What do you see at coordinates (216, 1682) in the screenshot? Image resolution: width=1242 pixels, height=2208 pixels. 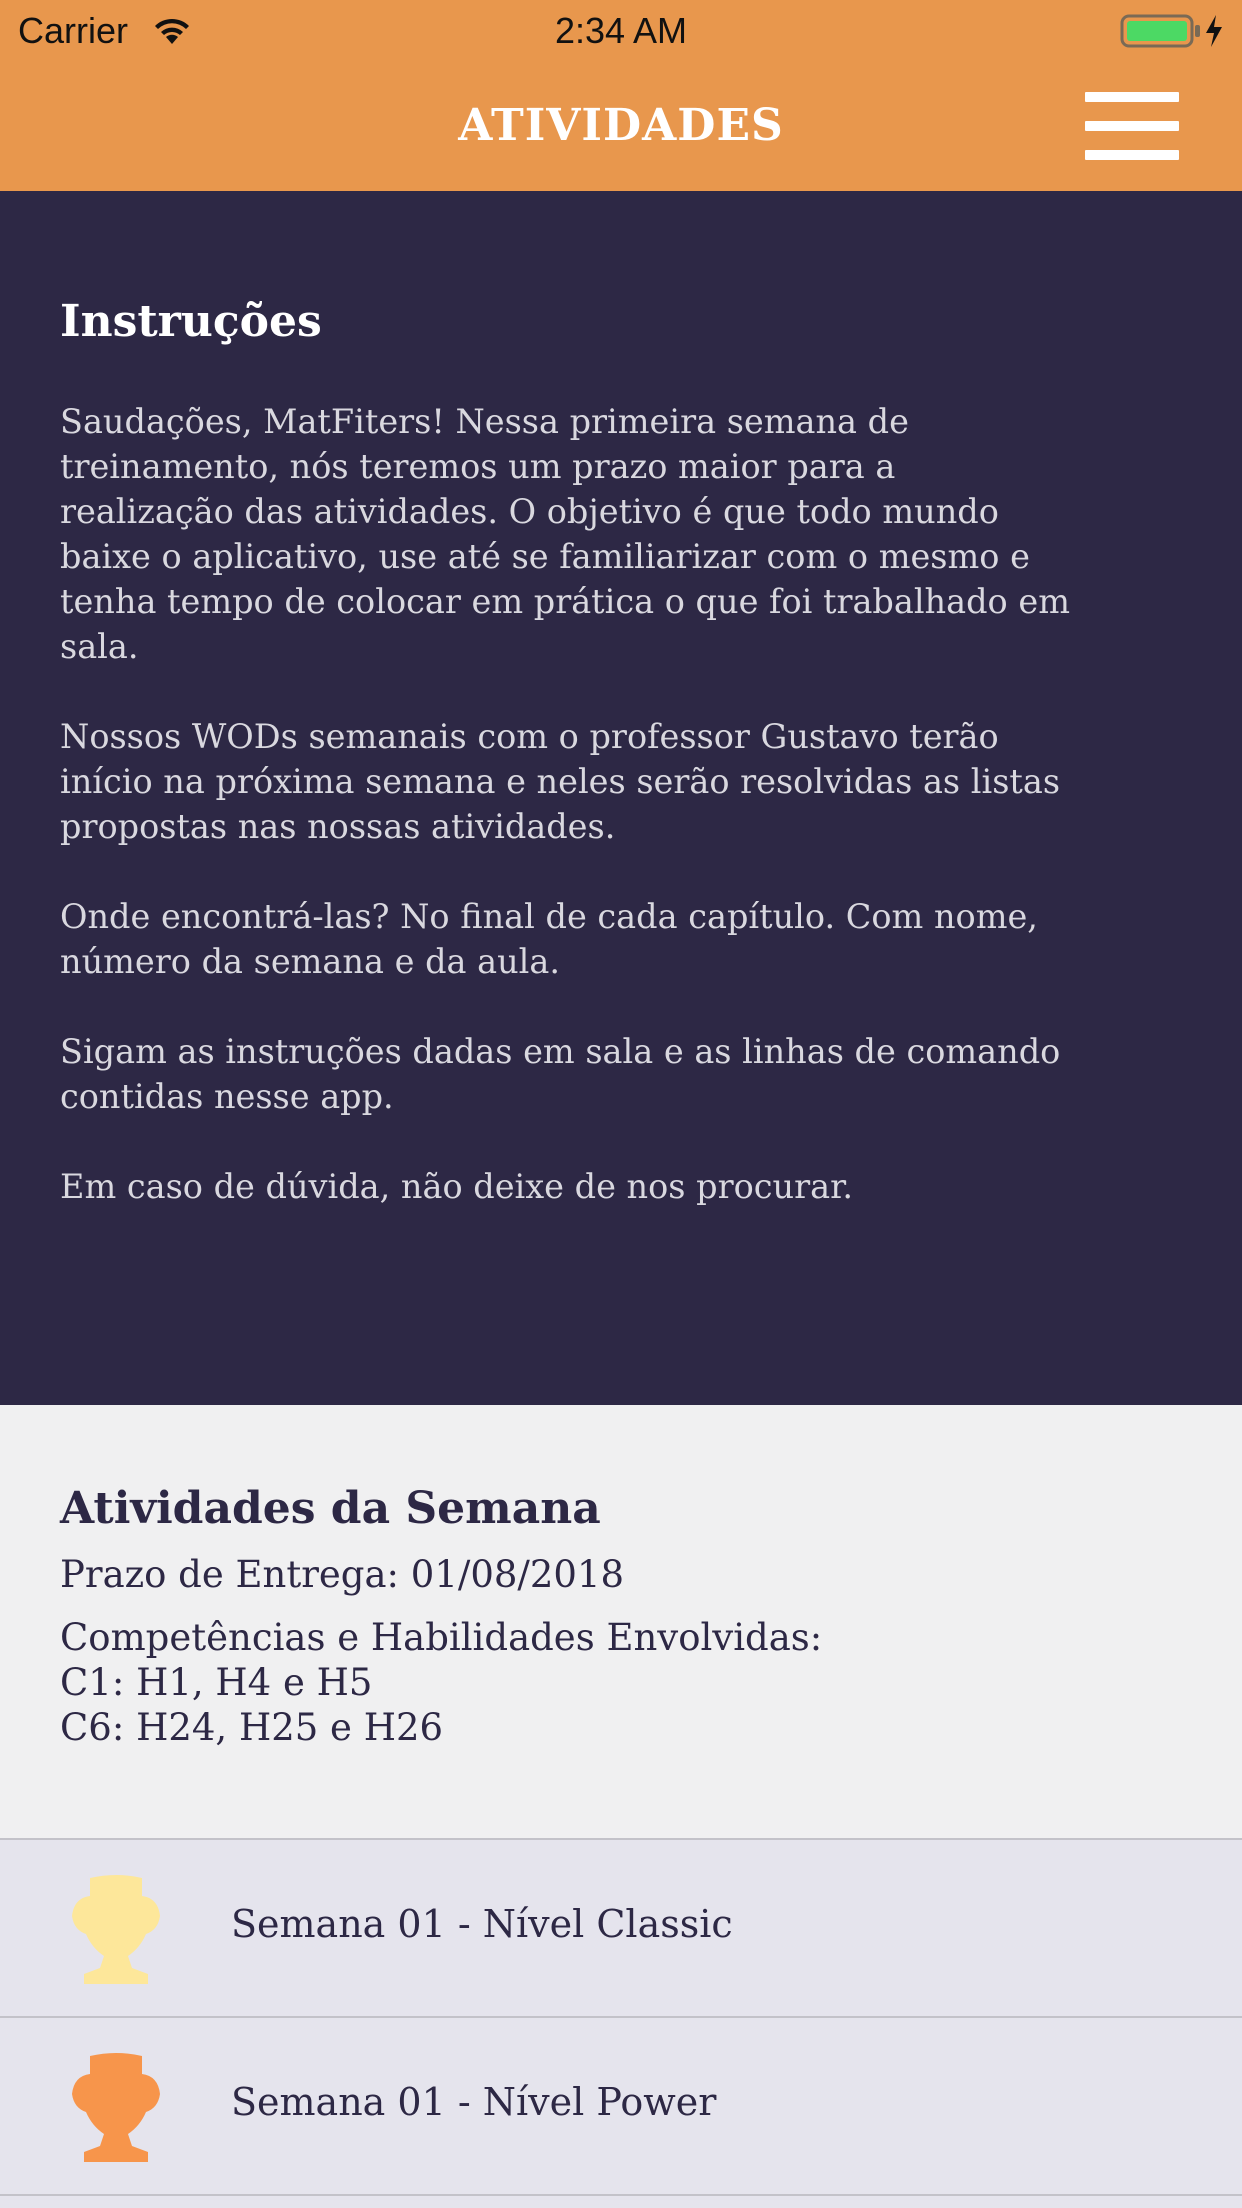 I see `competencies-line: C1: H1, H4 e H5` at bounding box center [216, 1682].